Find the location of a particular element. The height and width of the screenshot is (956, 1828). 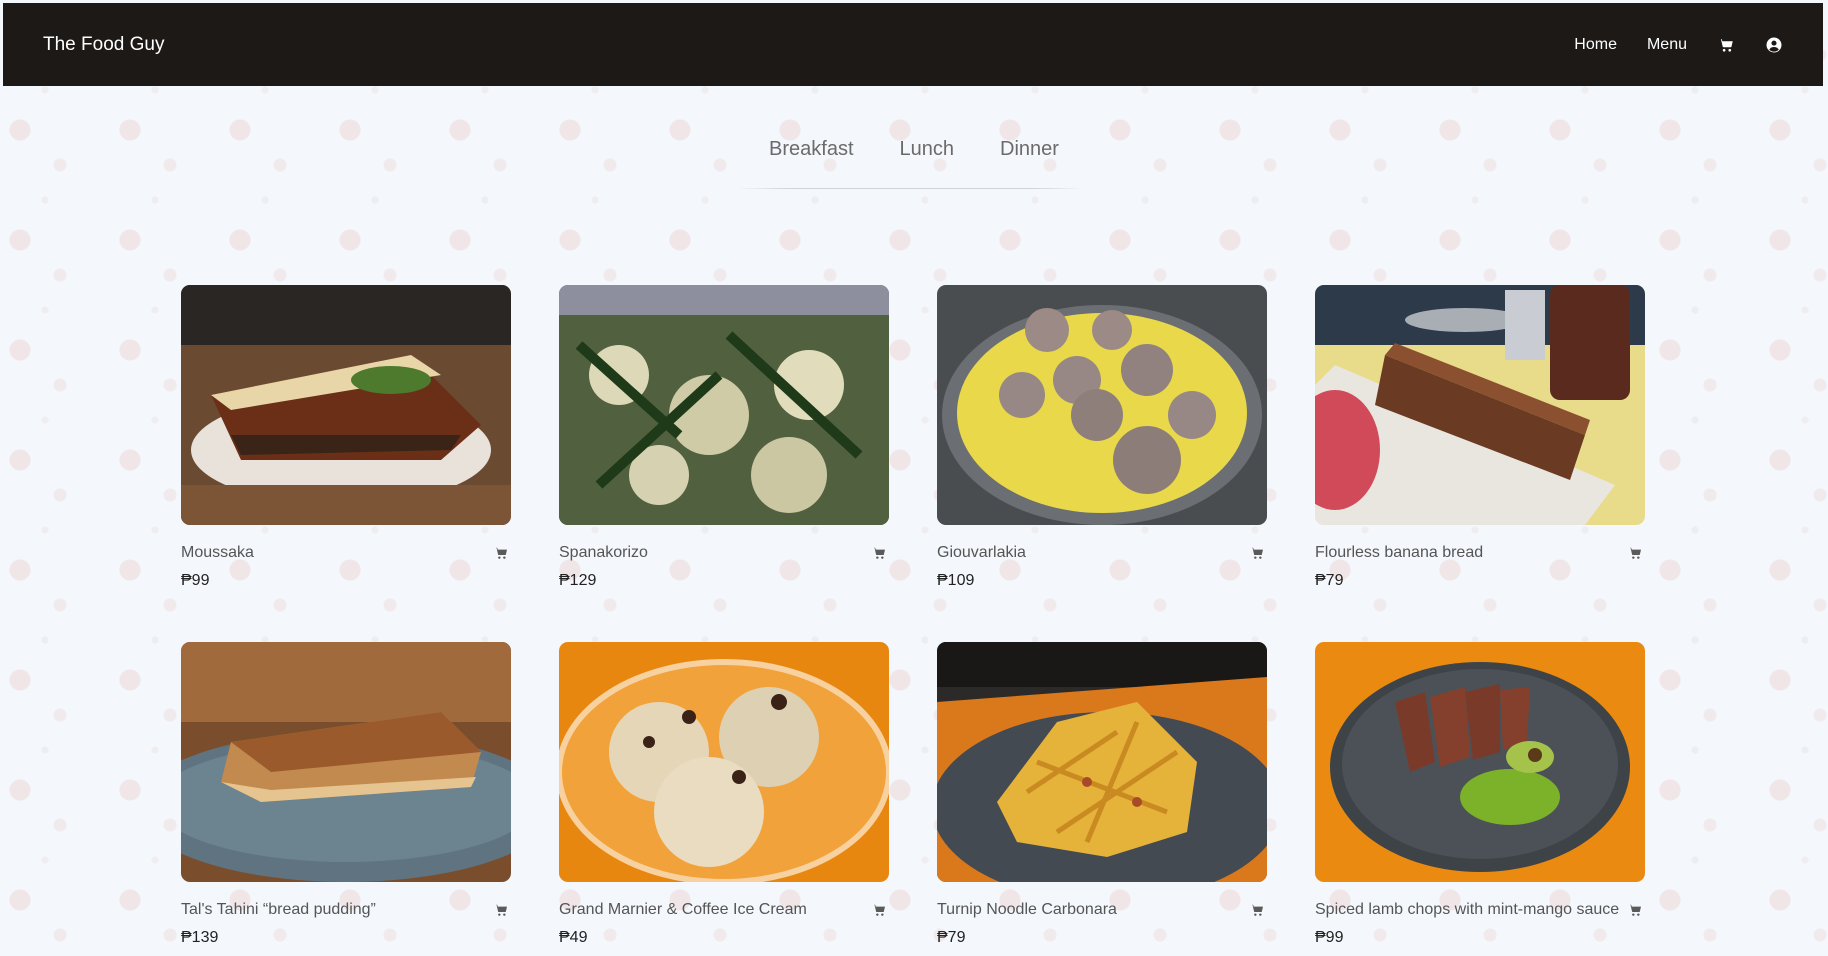

product-card: Tal's Tahini “bread pudding” ₱139 is located at coordinates (346, 794).